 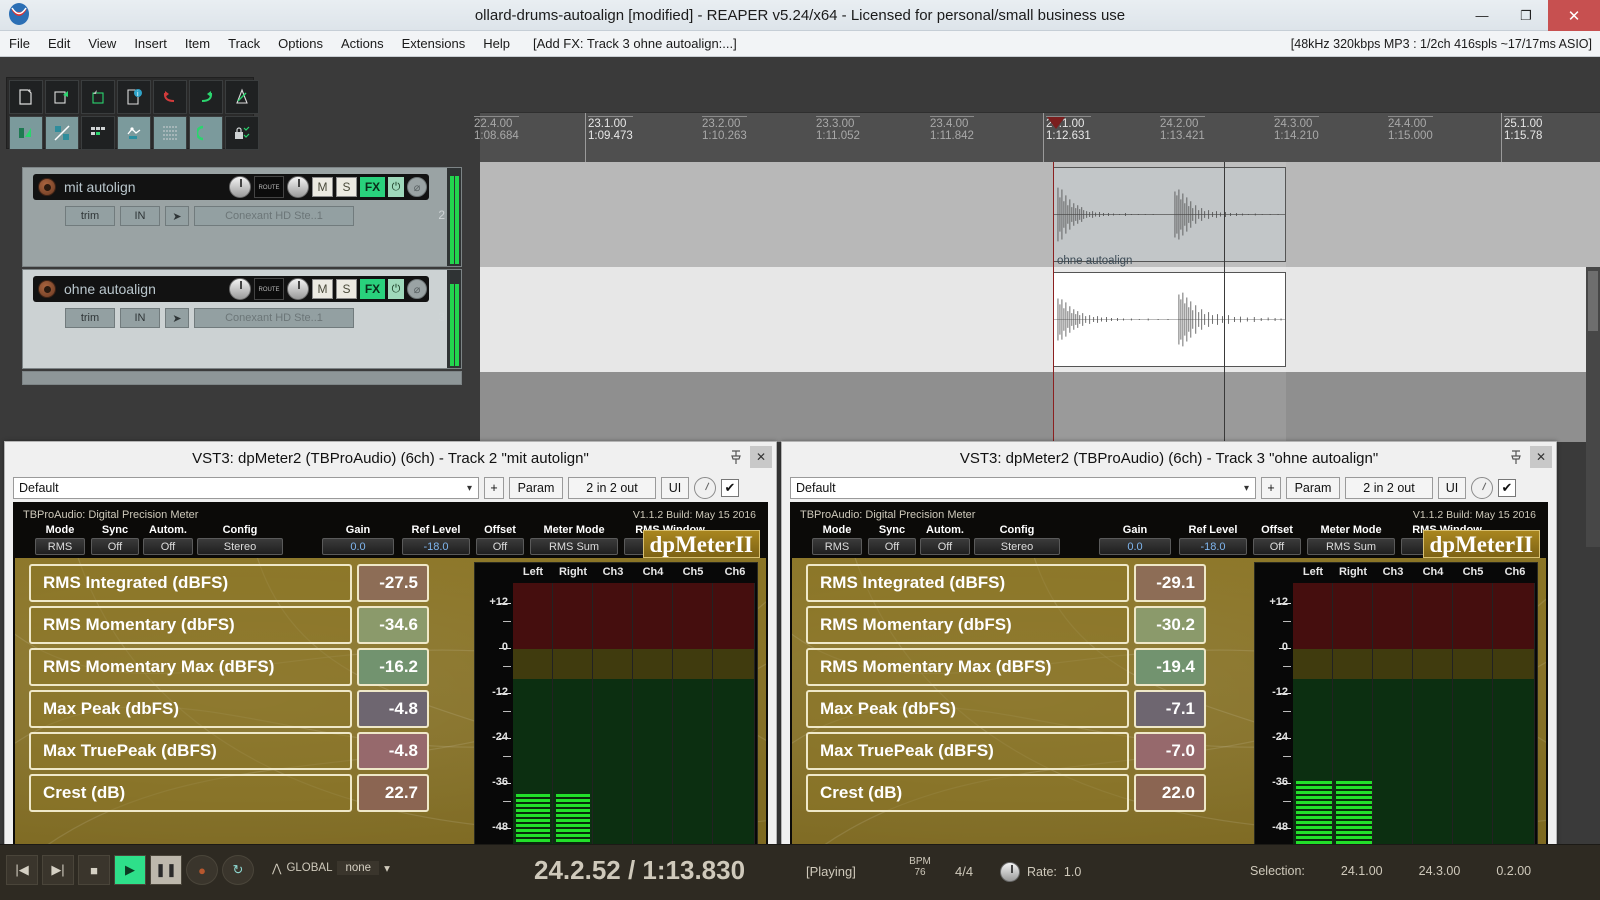 What do you see at coordinates (242, 378) in the screenshot?
I see `track-row-partial` at bounding box center [242, 378].